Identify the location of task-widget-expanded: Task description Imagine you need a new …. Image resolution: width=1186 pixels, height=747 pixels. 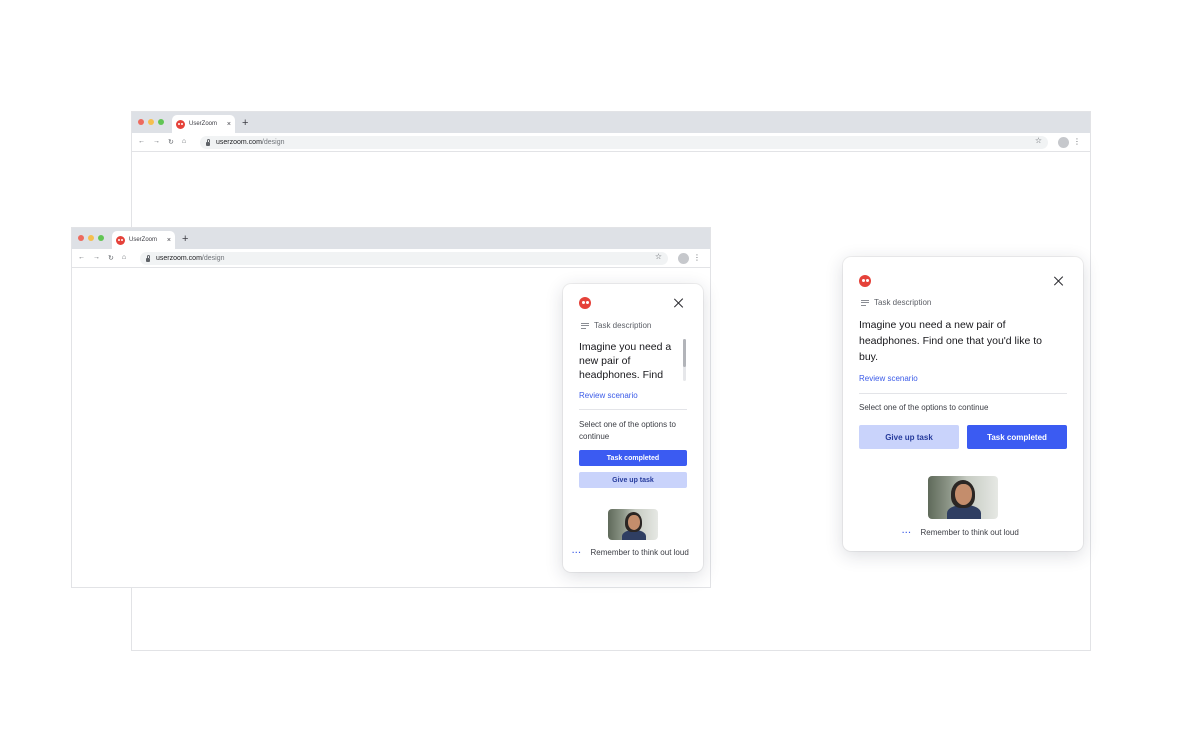
(963, 404).